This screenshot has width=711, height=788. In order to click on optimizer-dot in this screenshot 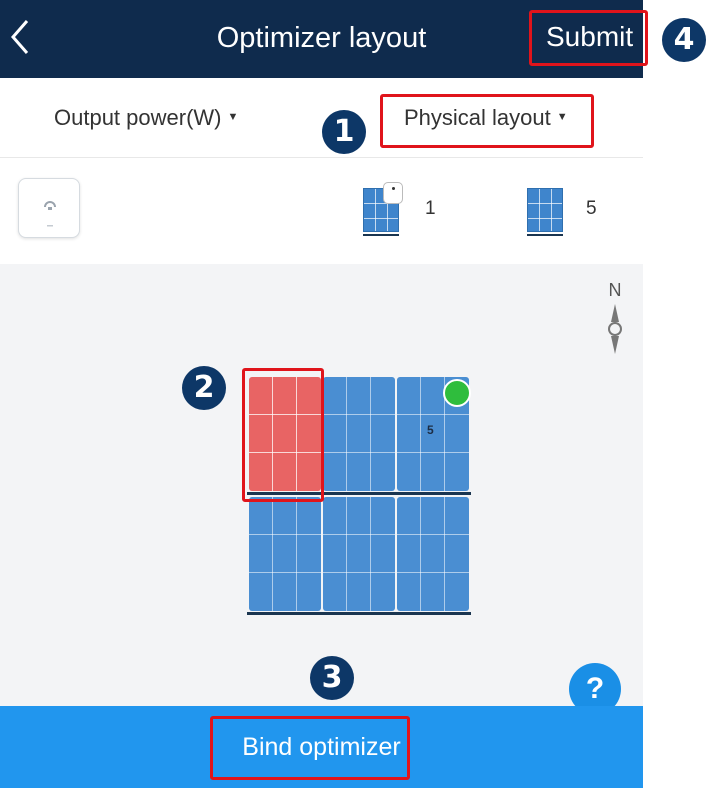, I will do `click(457, 393)`.